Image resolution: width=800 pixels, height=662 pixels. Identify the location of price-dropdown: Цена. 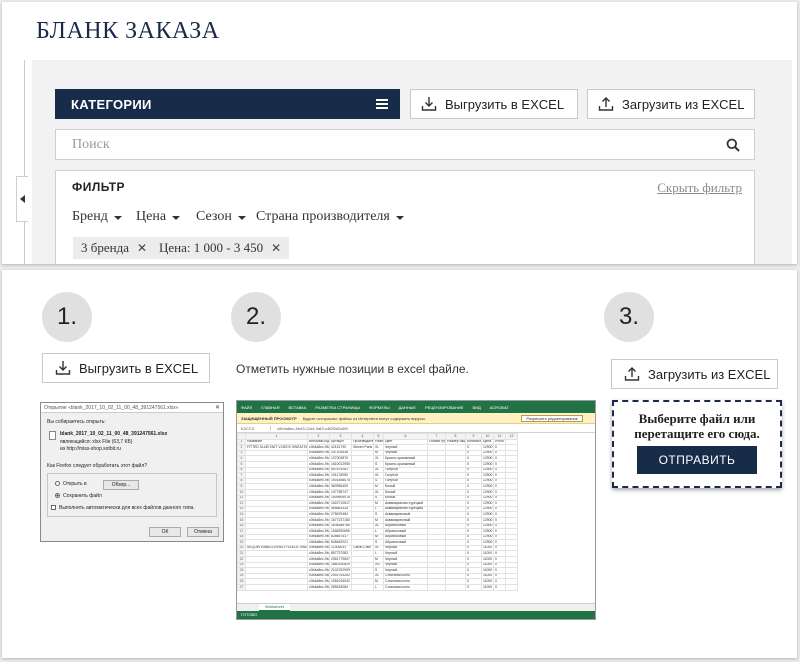
(158, 217).